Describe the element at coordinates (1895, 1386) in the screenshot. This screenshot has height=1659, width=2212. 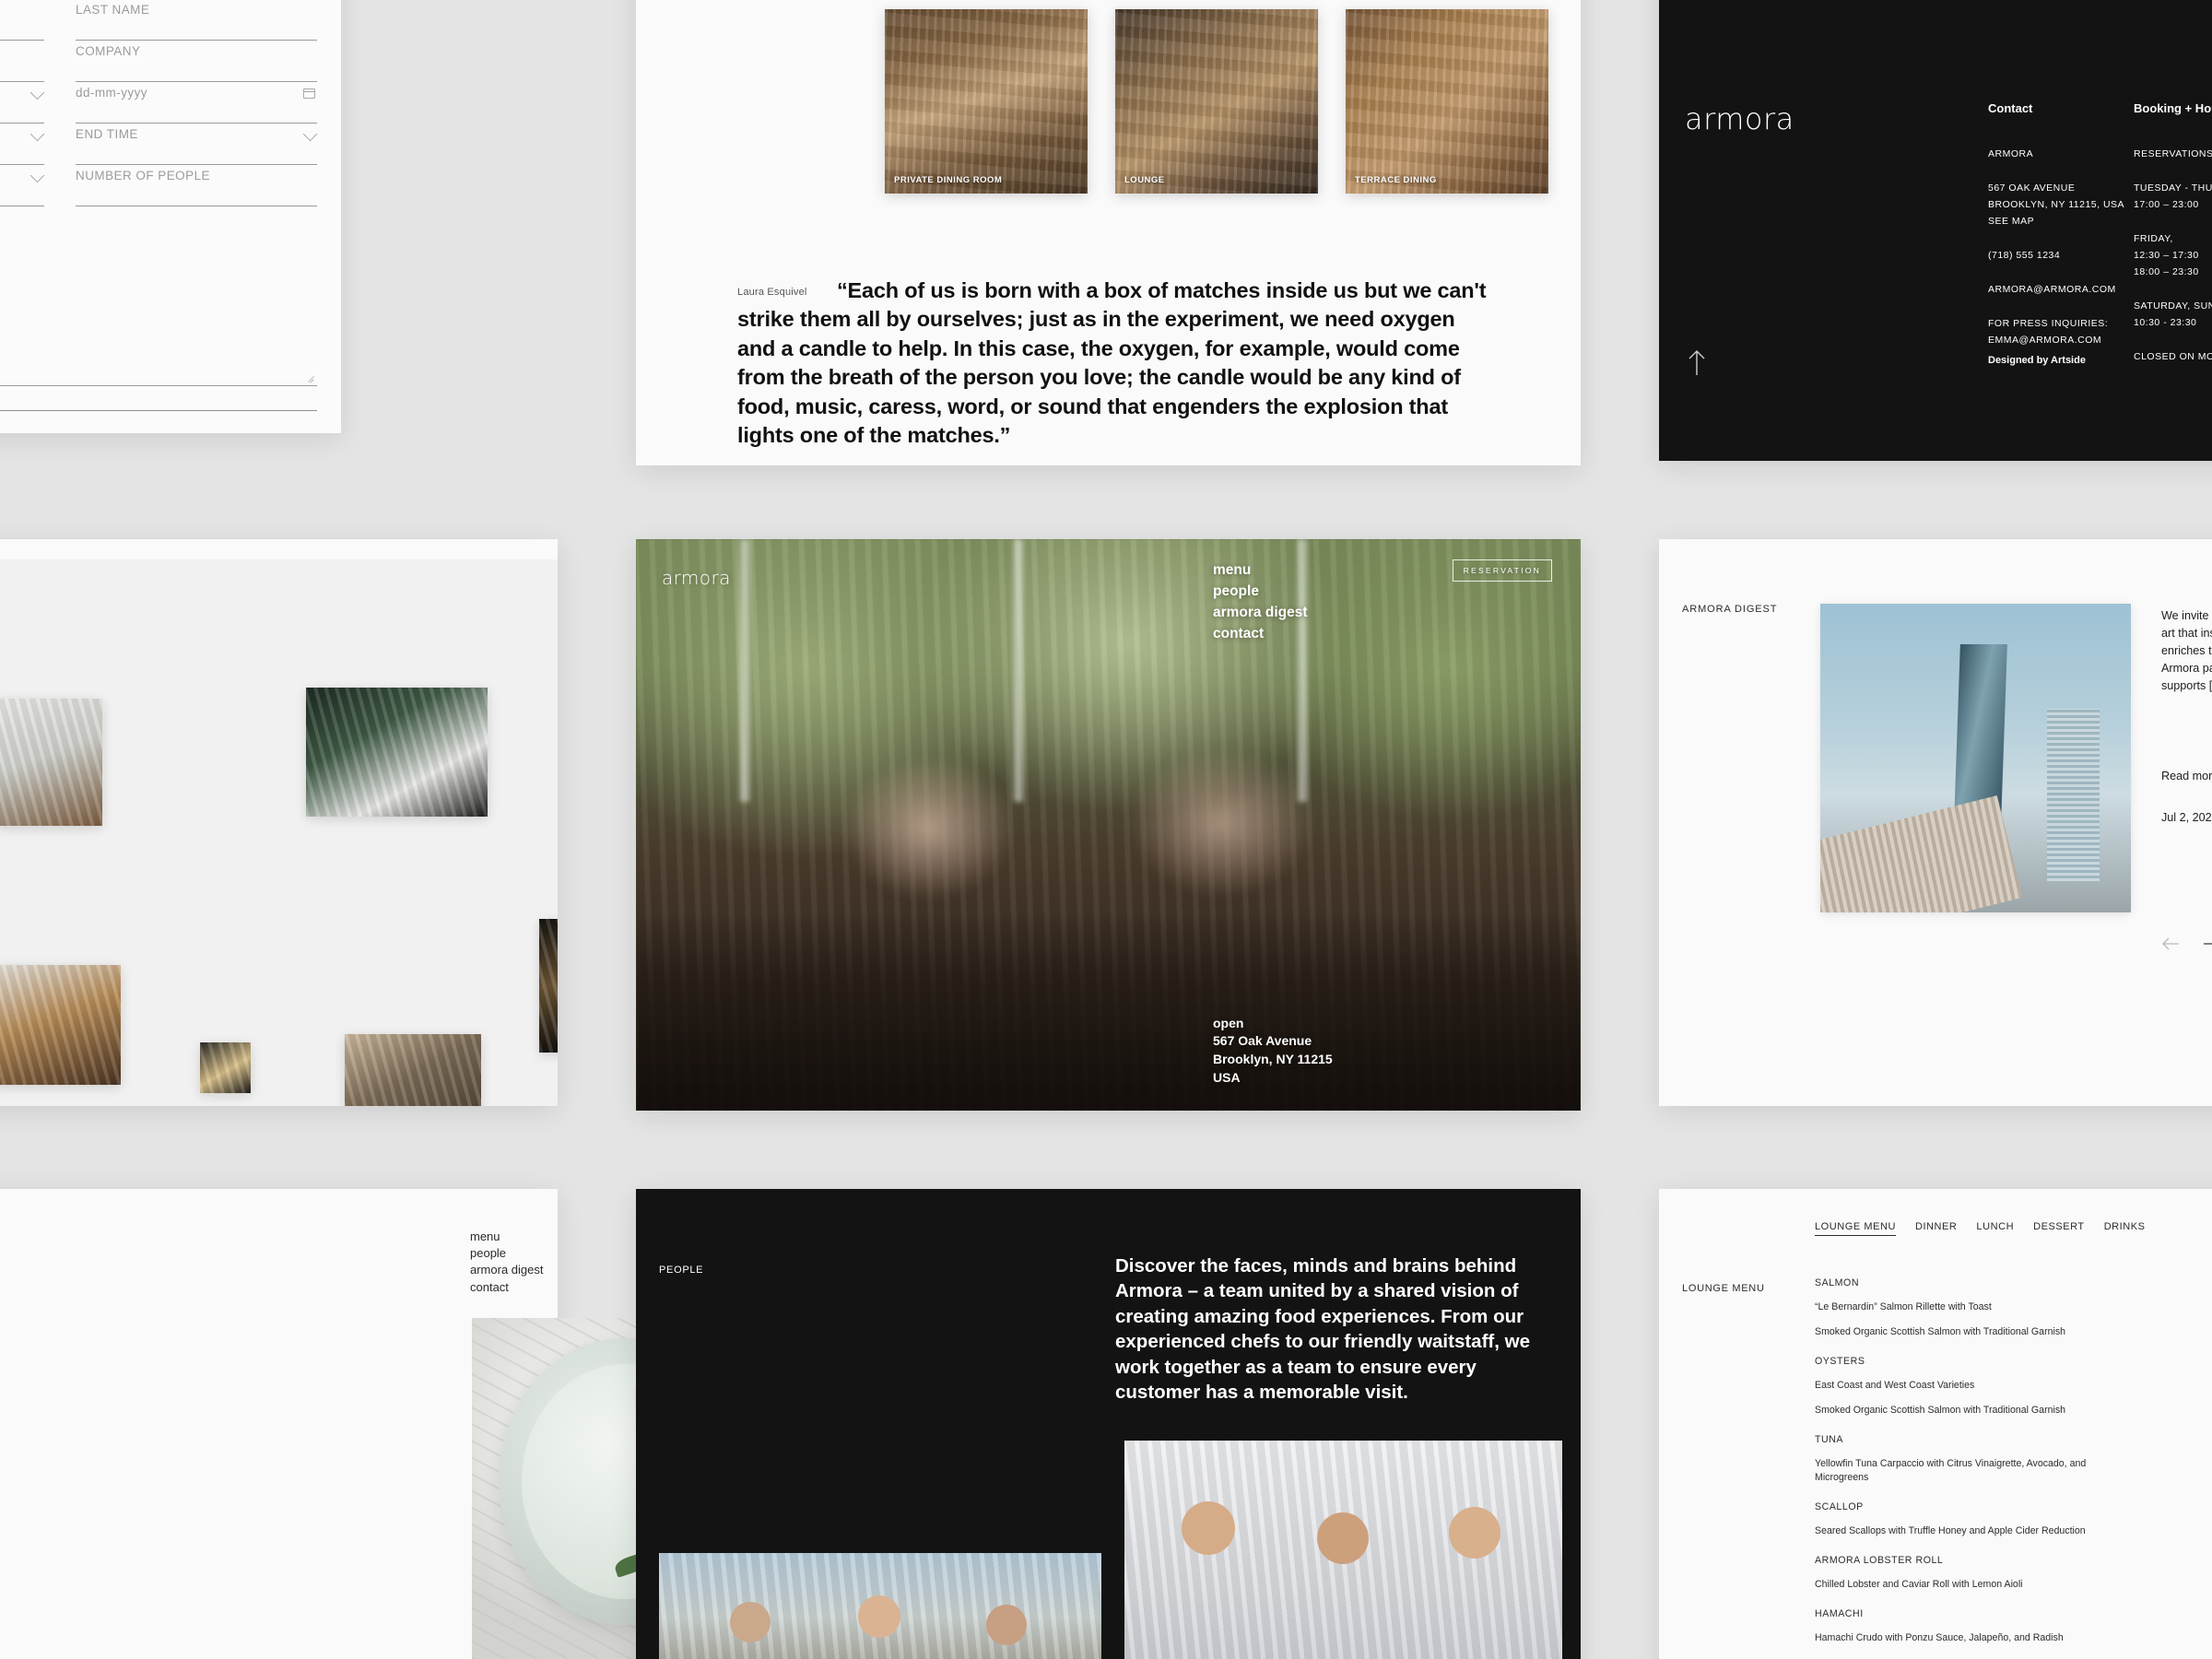
I see `menu-item-name: East Coast and West Coast Varieties` at that location.